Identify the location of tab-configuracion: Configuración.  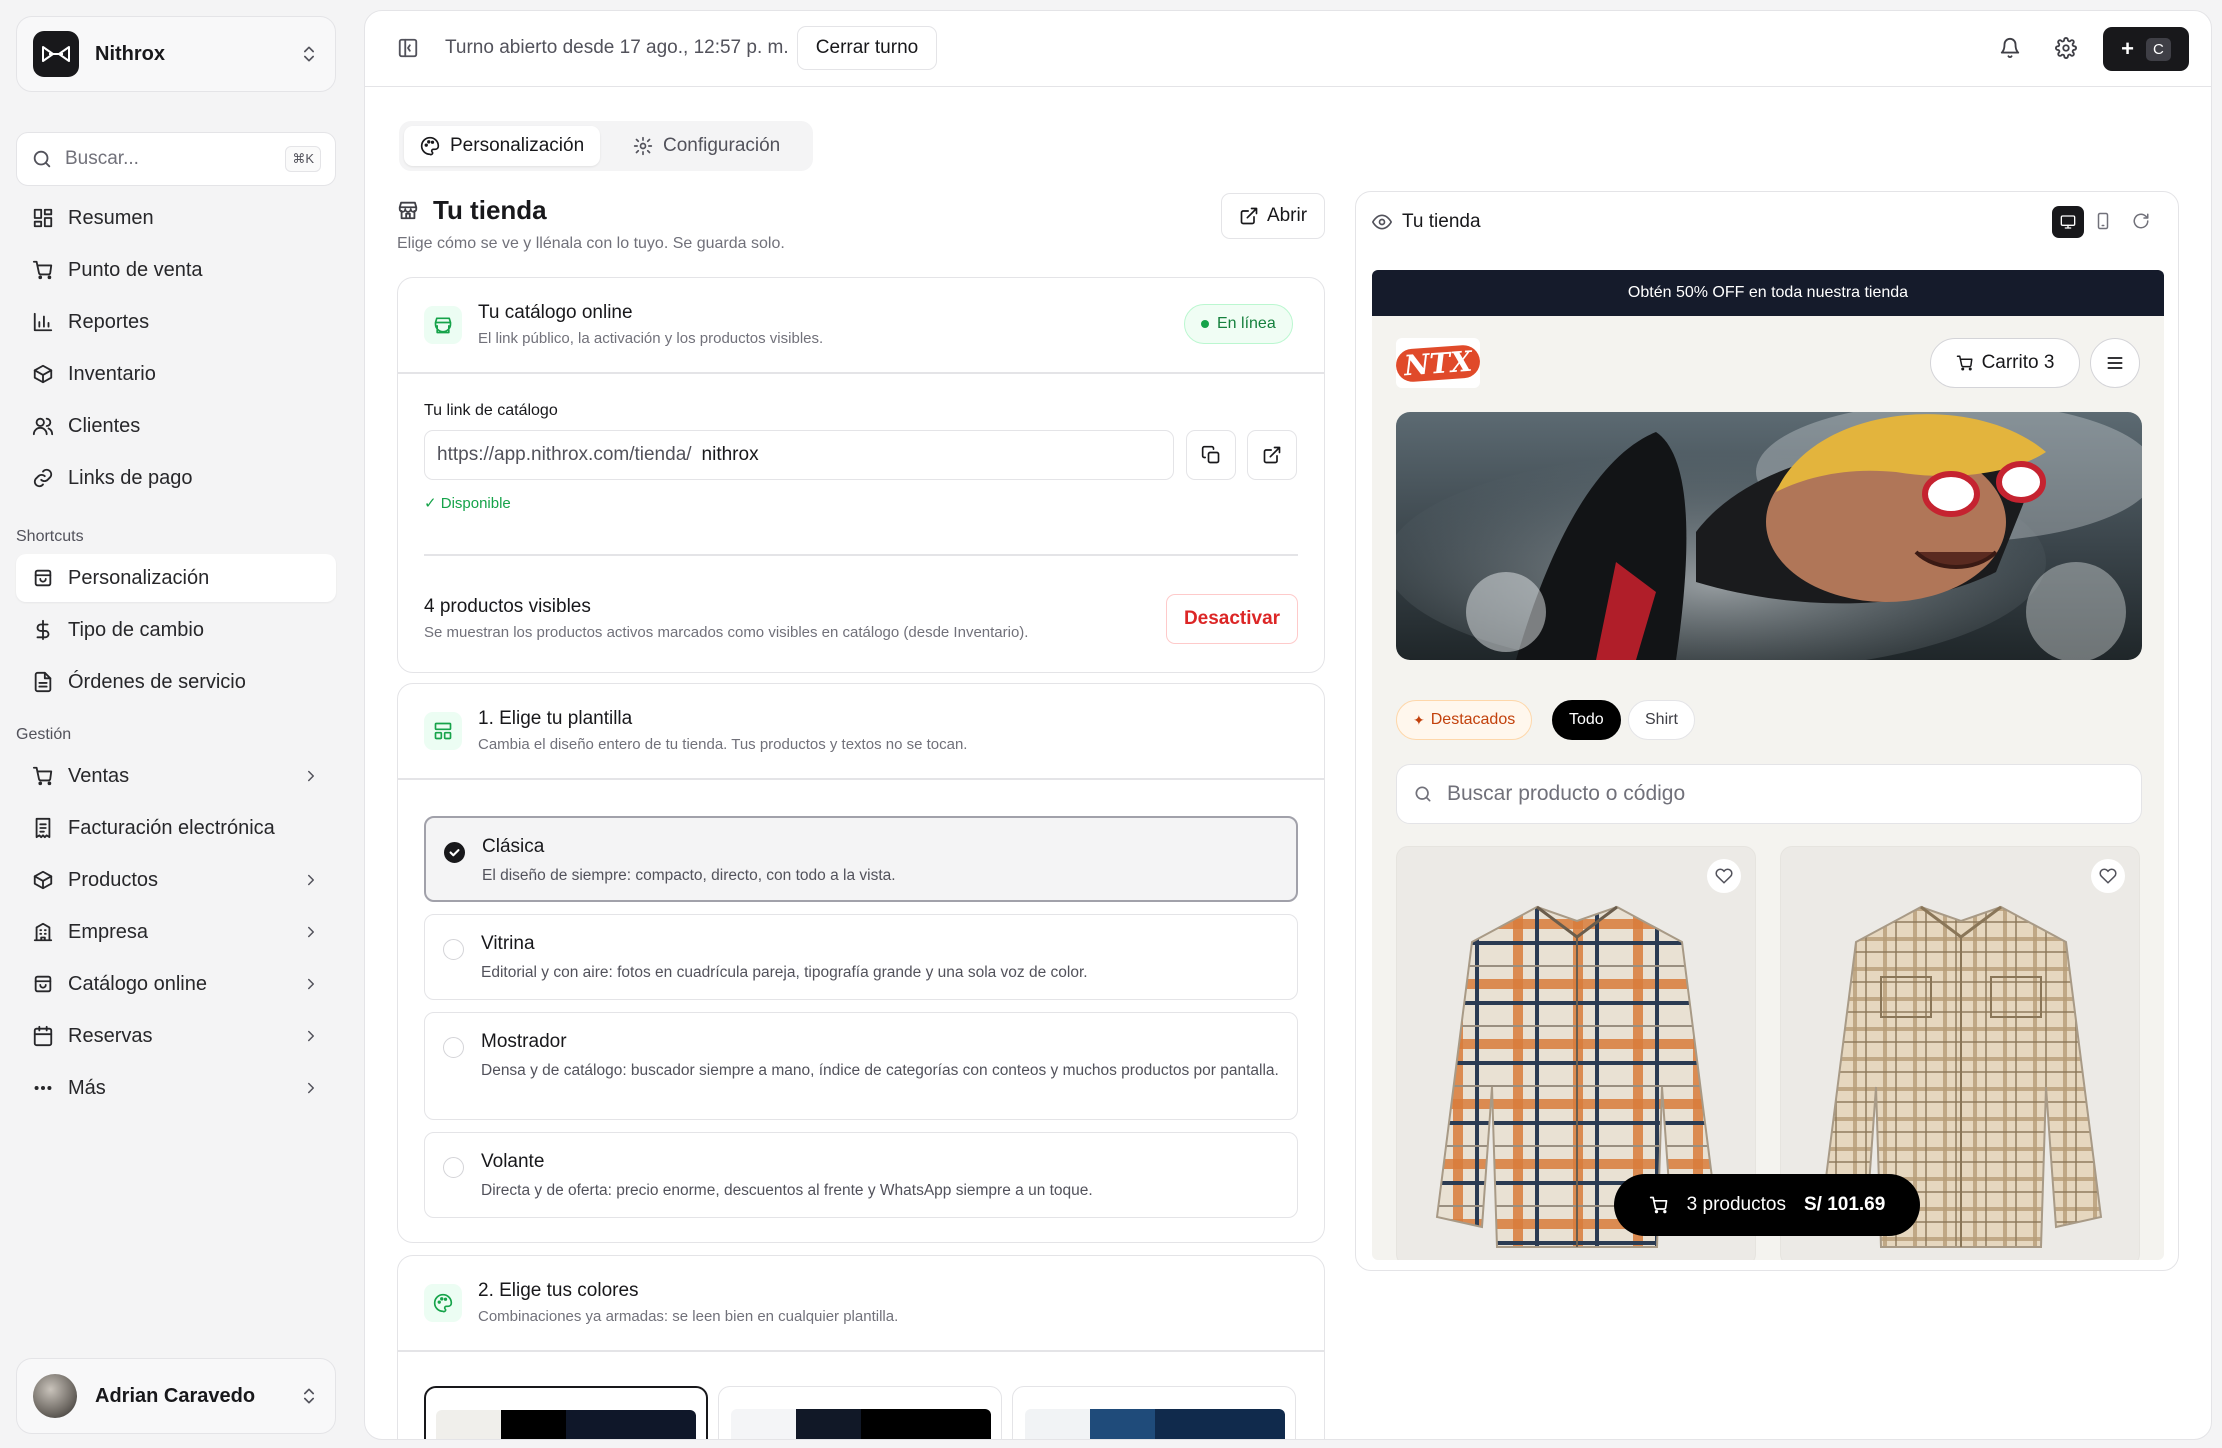
(706, 146).